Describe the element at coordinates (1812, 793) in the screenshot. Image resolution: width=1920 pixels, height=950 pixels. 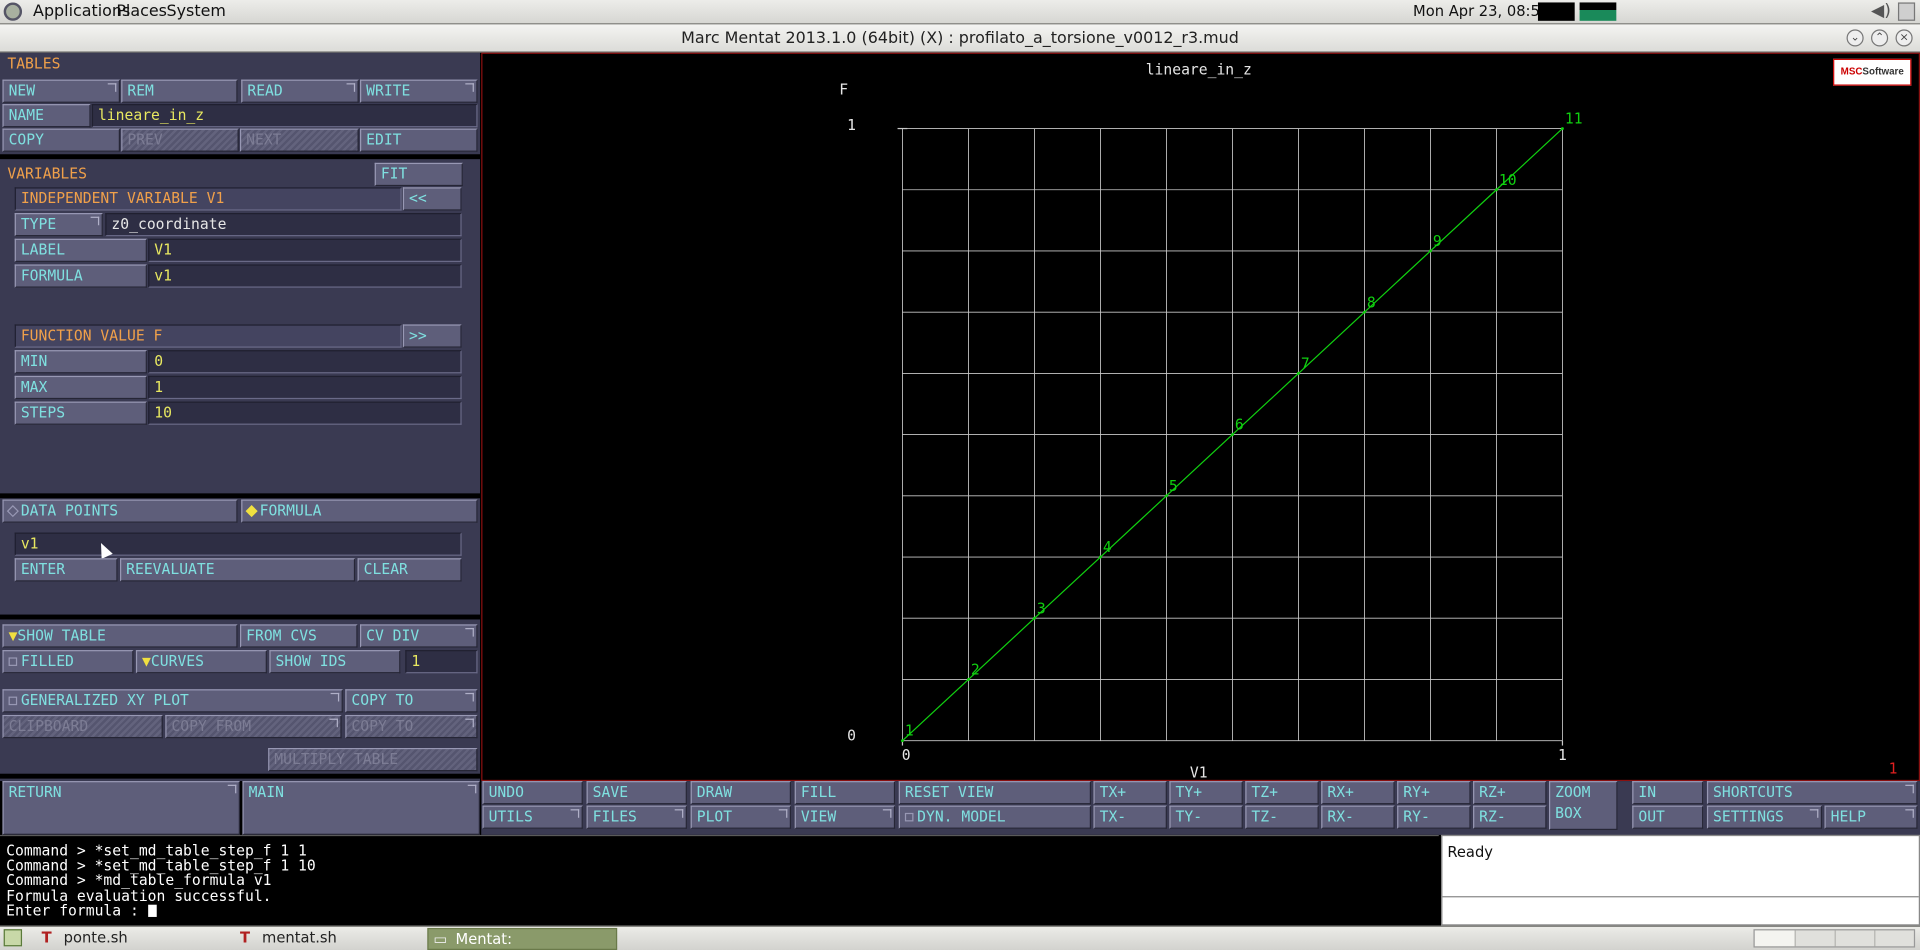
I see `shortcuts-button: SHORTCUTS` at that location.